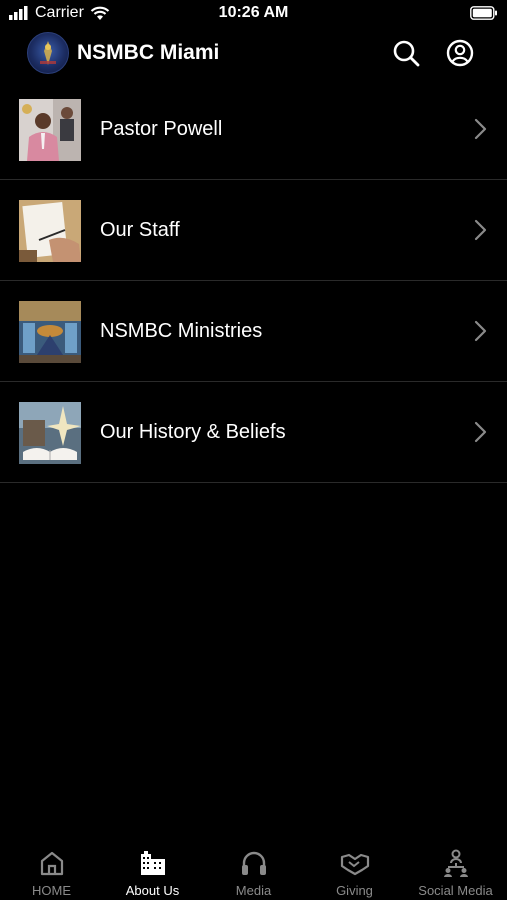  What do you see at coordinates (50, 433) in the screenshot?
I see `history-thumbnail` at bounding box center [50, 433].